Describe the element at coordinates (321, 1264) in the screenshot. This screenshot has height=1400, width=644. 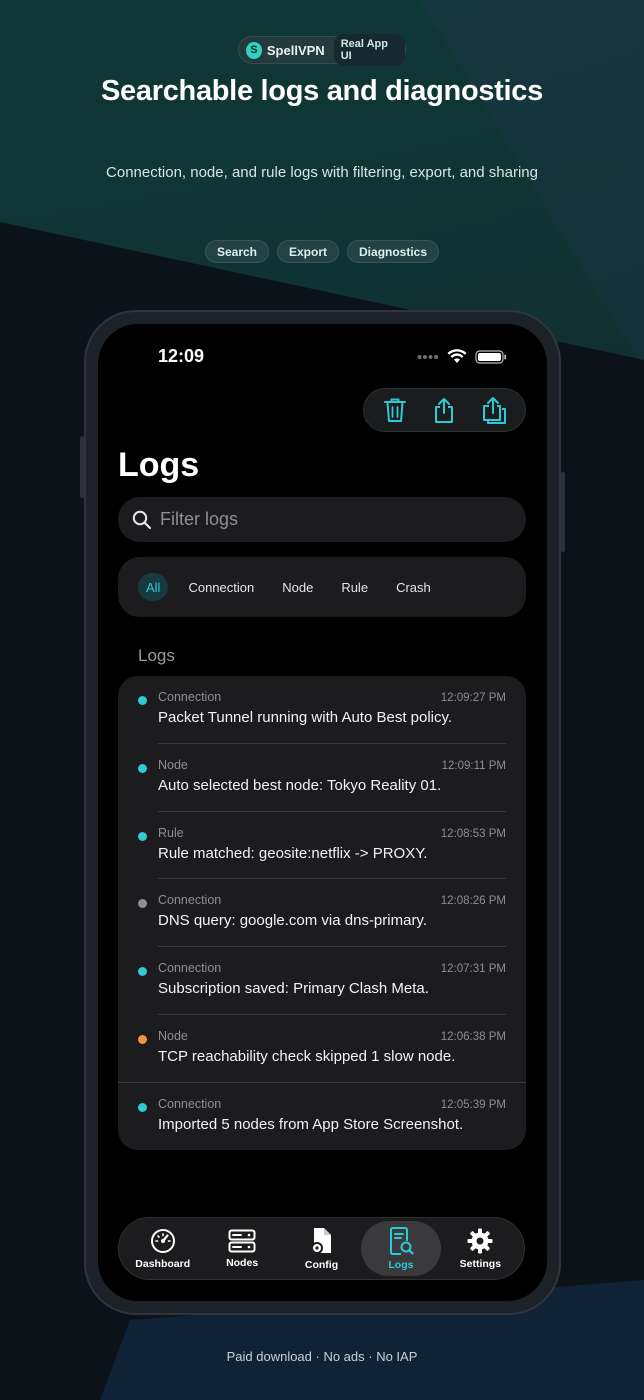
I see `tab-label: Config` at that location.